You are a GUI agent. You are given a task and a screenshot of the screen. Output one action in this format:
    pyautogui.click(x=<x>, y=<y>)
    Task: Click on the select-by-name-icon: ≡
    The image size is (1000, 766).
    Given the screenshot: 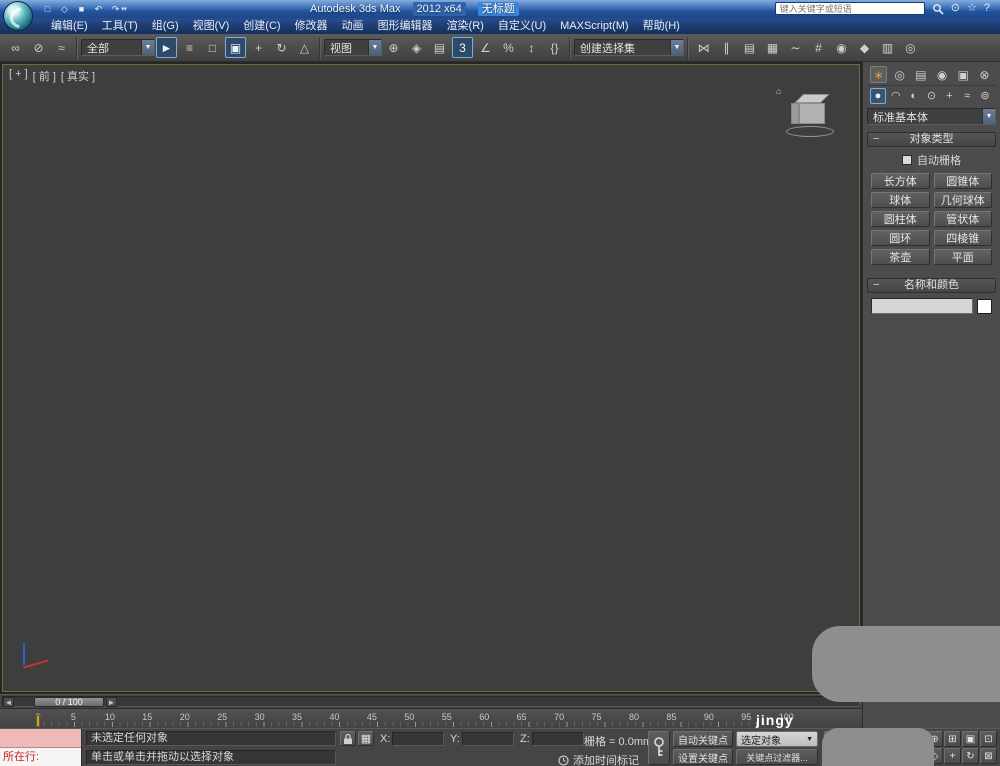 What is the action you would take?
    pyautogui.click(x=189, y=47)
    